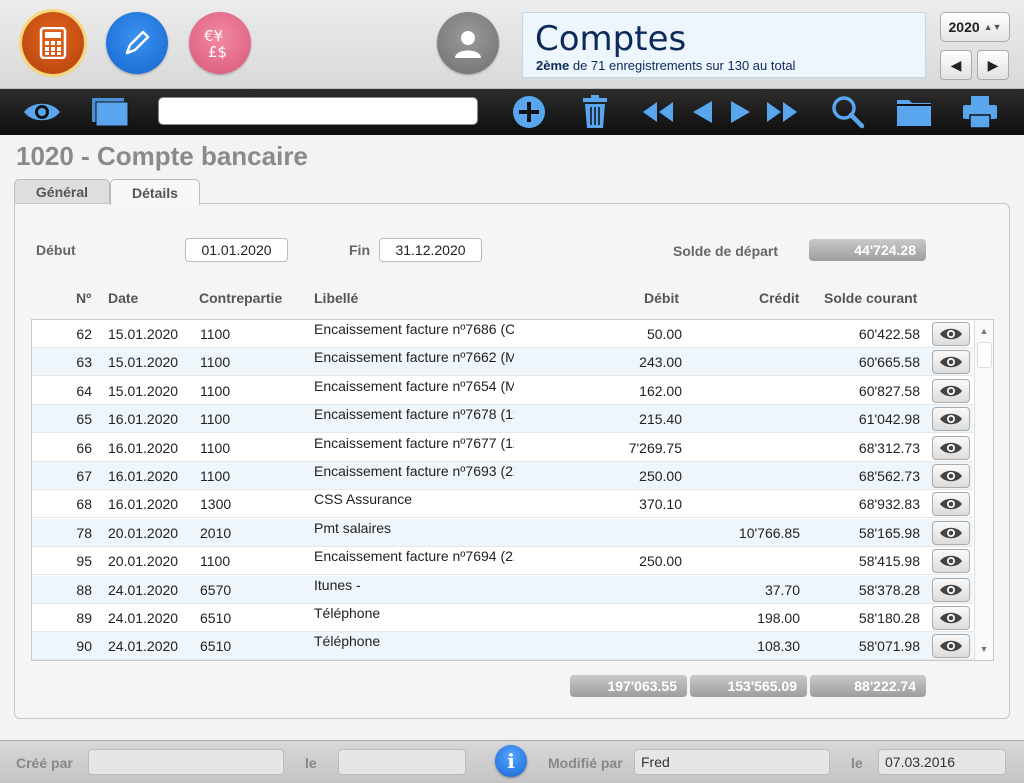 The height and width of the screenshot is (783, 1024). What do you see at coordinates (236, 250) in the screenshot?
I see `start-date-field: 01.01.2020` at bounding box center [236, 250].